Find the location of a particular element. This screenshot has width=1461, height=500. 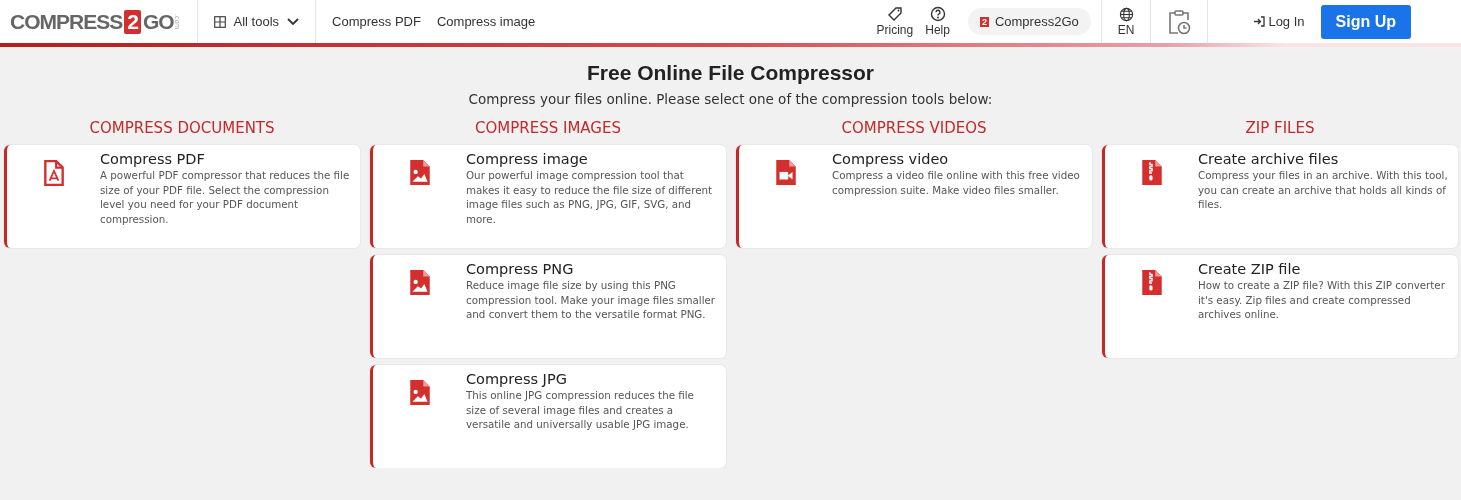

card-description: A powerful PDF compressor that reduces the file size of your PDF file. Select the compression level you need for your PDF document compression. is located at coordinates (225, 197).